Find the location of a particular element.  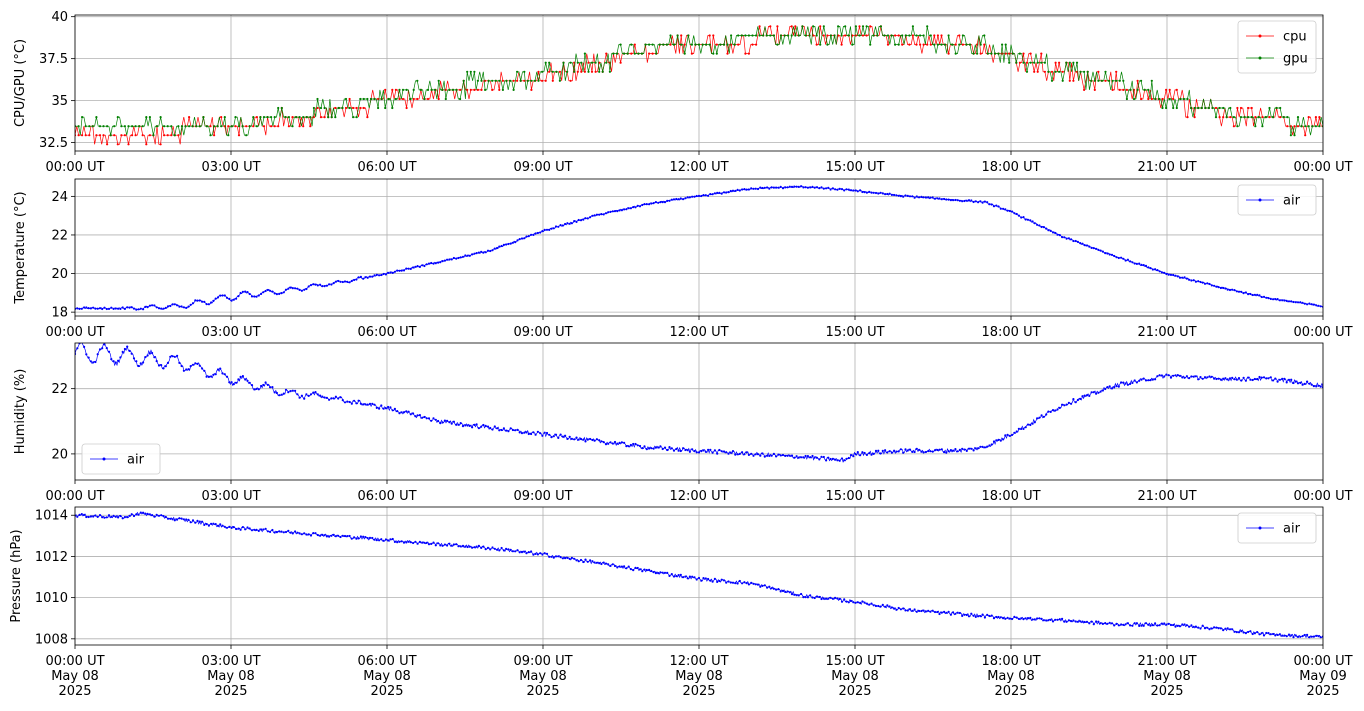

legend-label-air: air is located at coordinates (1292, 201).